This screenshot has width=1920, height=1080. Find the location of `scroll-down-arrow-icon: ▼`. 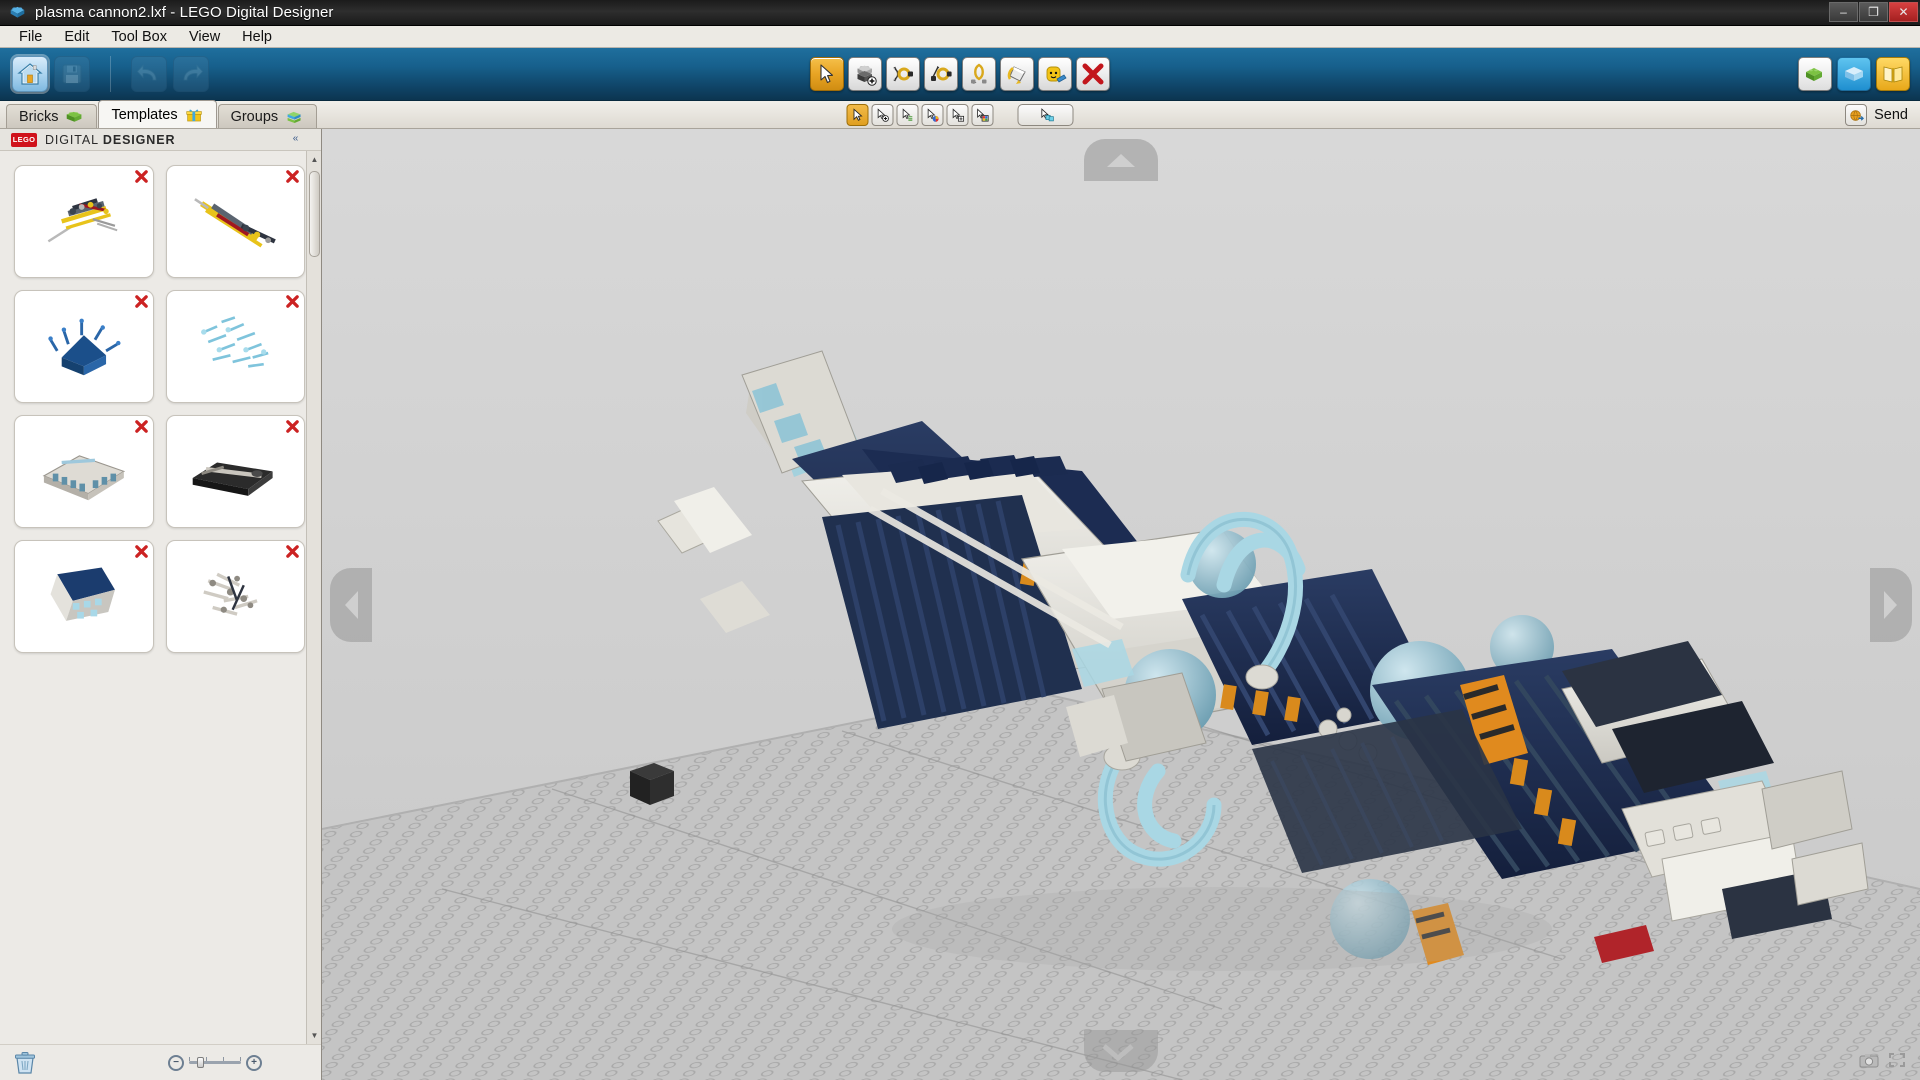

scroll-down-arrow-icon: ▼ is located at coordinates (314, 1035).